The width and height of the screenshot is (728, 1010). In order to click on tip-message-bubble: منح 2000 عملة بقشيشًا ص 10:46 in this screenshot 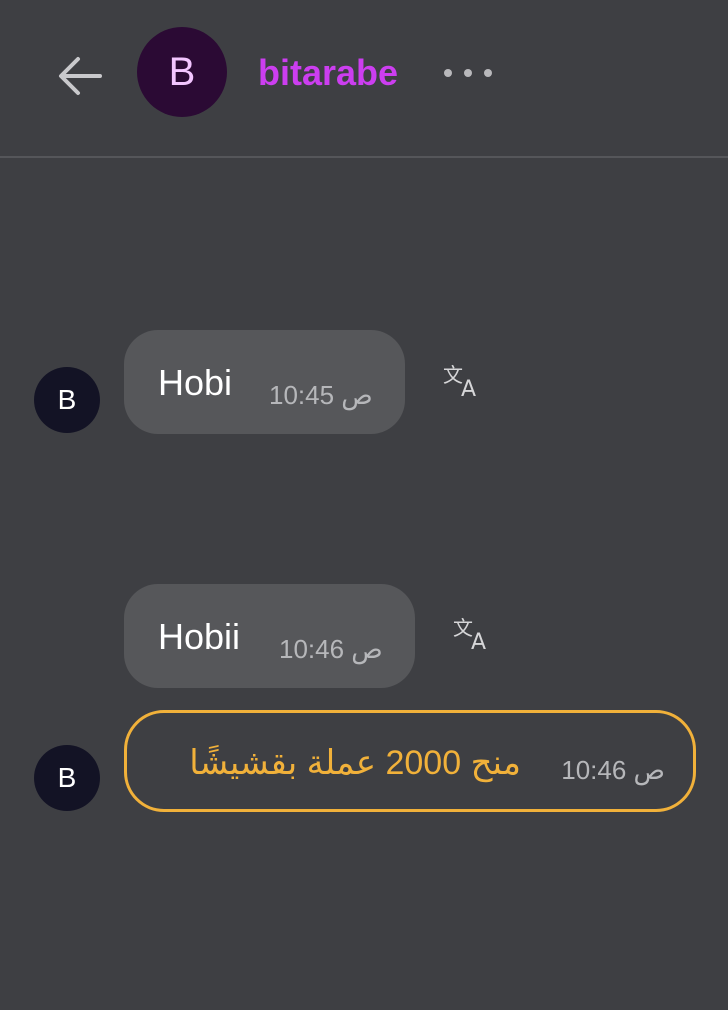, I will do `click(410, 761)`.